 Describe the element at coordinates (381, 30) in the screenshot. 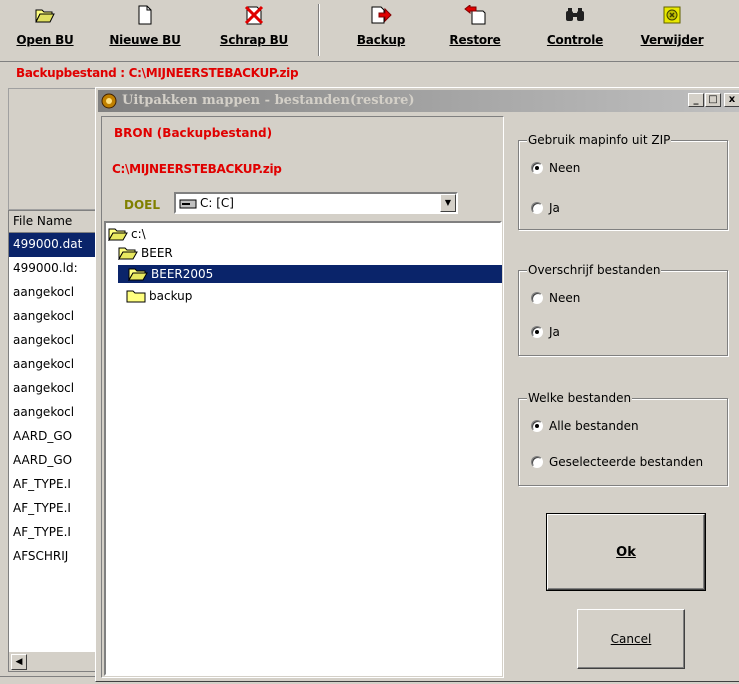

I see `backup-button: Backup` at that location.